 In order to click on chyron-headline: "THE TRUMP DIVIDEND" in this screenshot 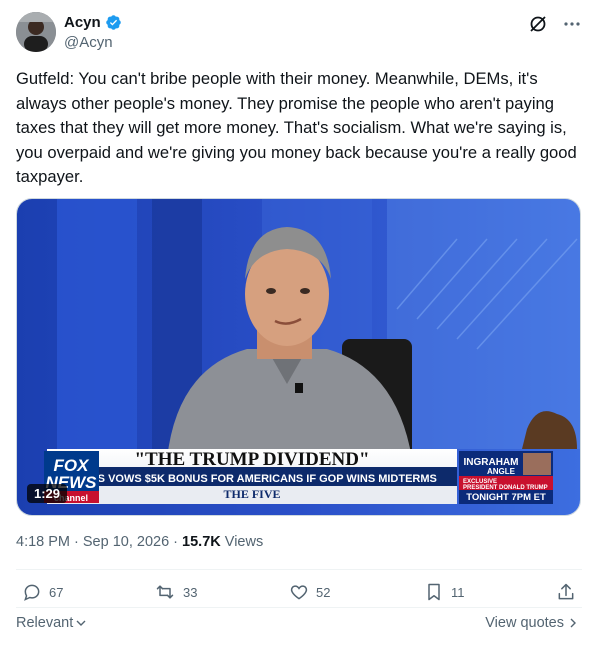, I will do `click(251, 459)`.